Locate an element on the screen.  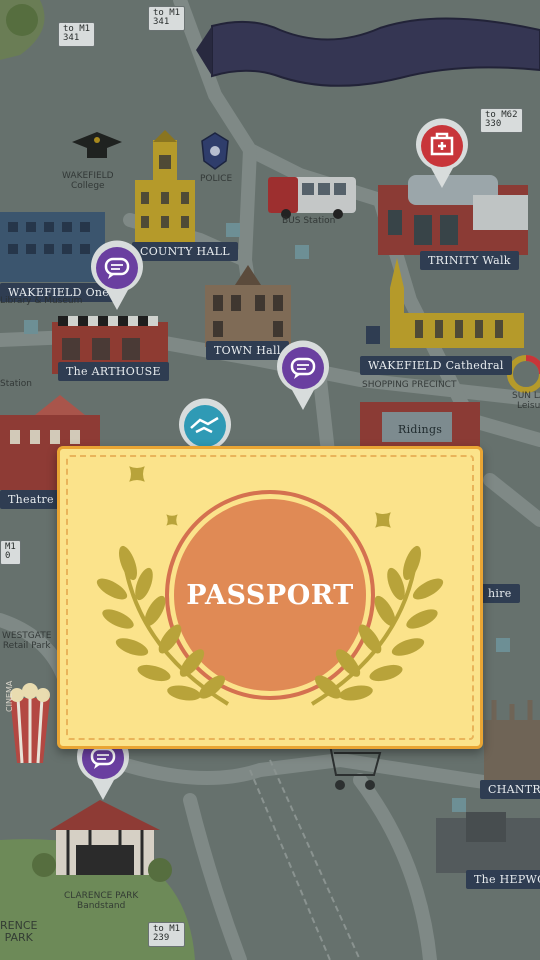
caption-bus-station: BUS Station is located at coordinates (309, 221).